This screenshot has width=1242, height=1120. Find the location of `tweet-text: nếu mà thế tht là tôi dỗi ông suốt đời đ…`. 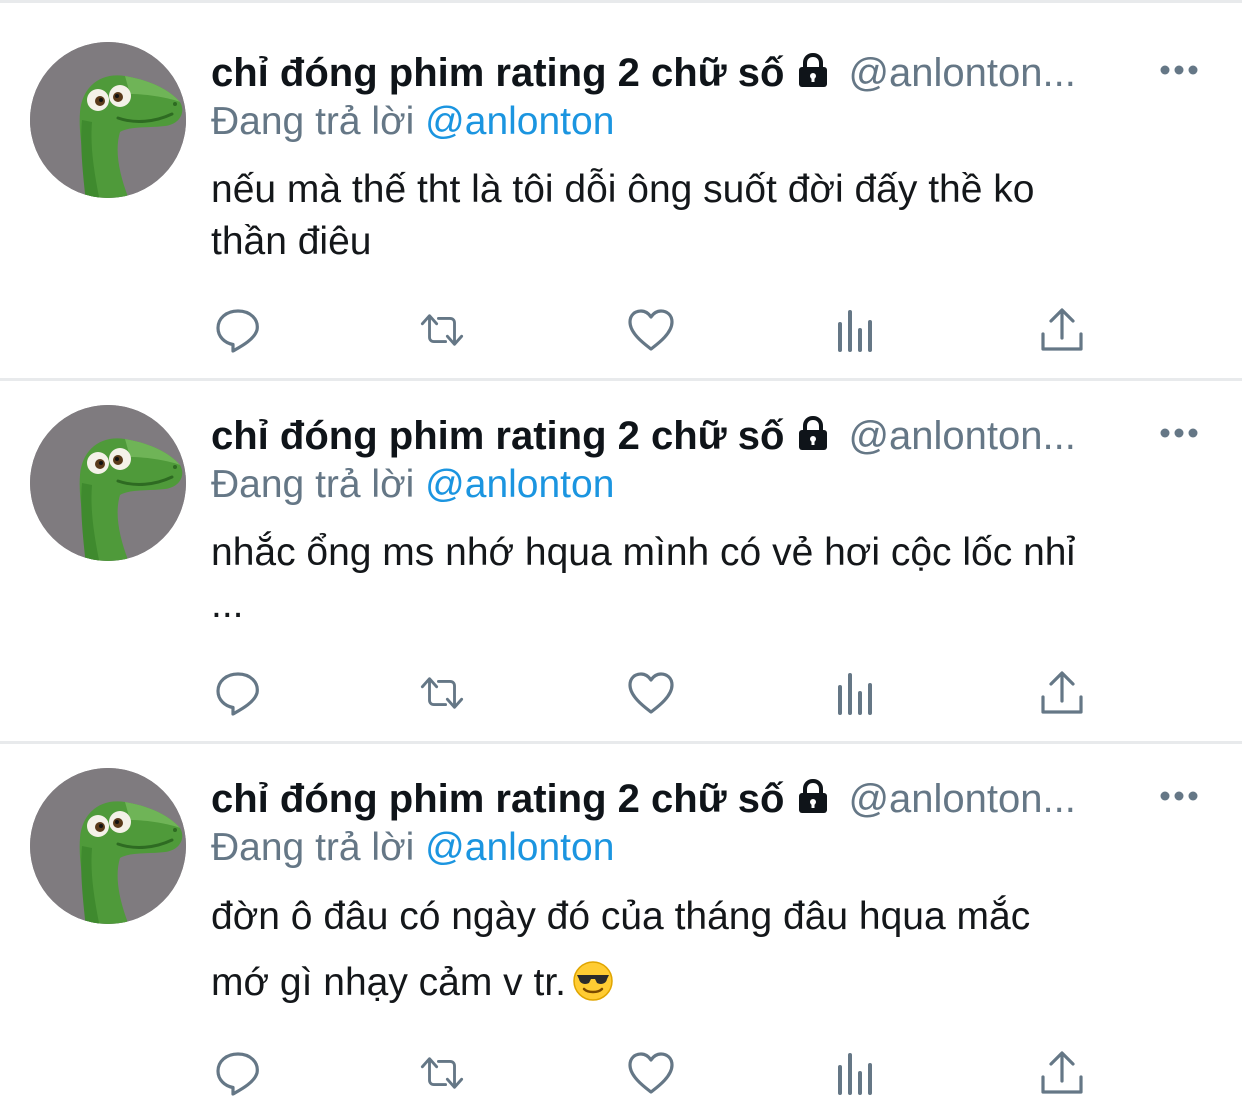

tweet-text: nếu mà thế tht là tôi dỗi ông suốt đời đ… is located at coordinates (706, 216).